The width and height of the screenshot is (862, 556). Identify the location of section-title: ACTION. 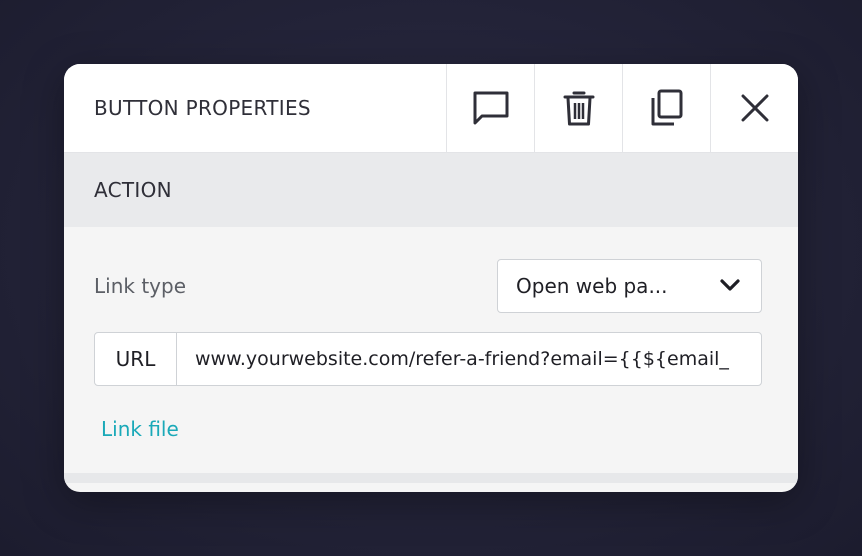
(133, 190).